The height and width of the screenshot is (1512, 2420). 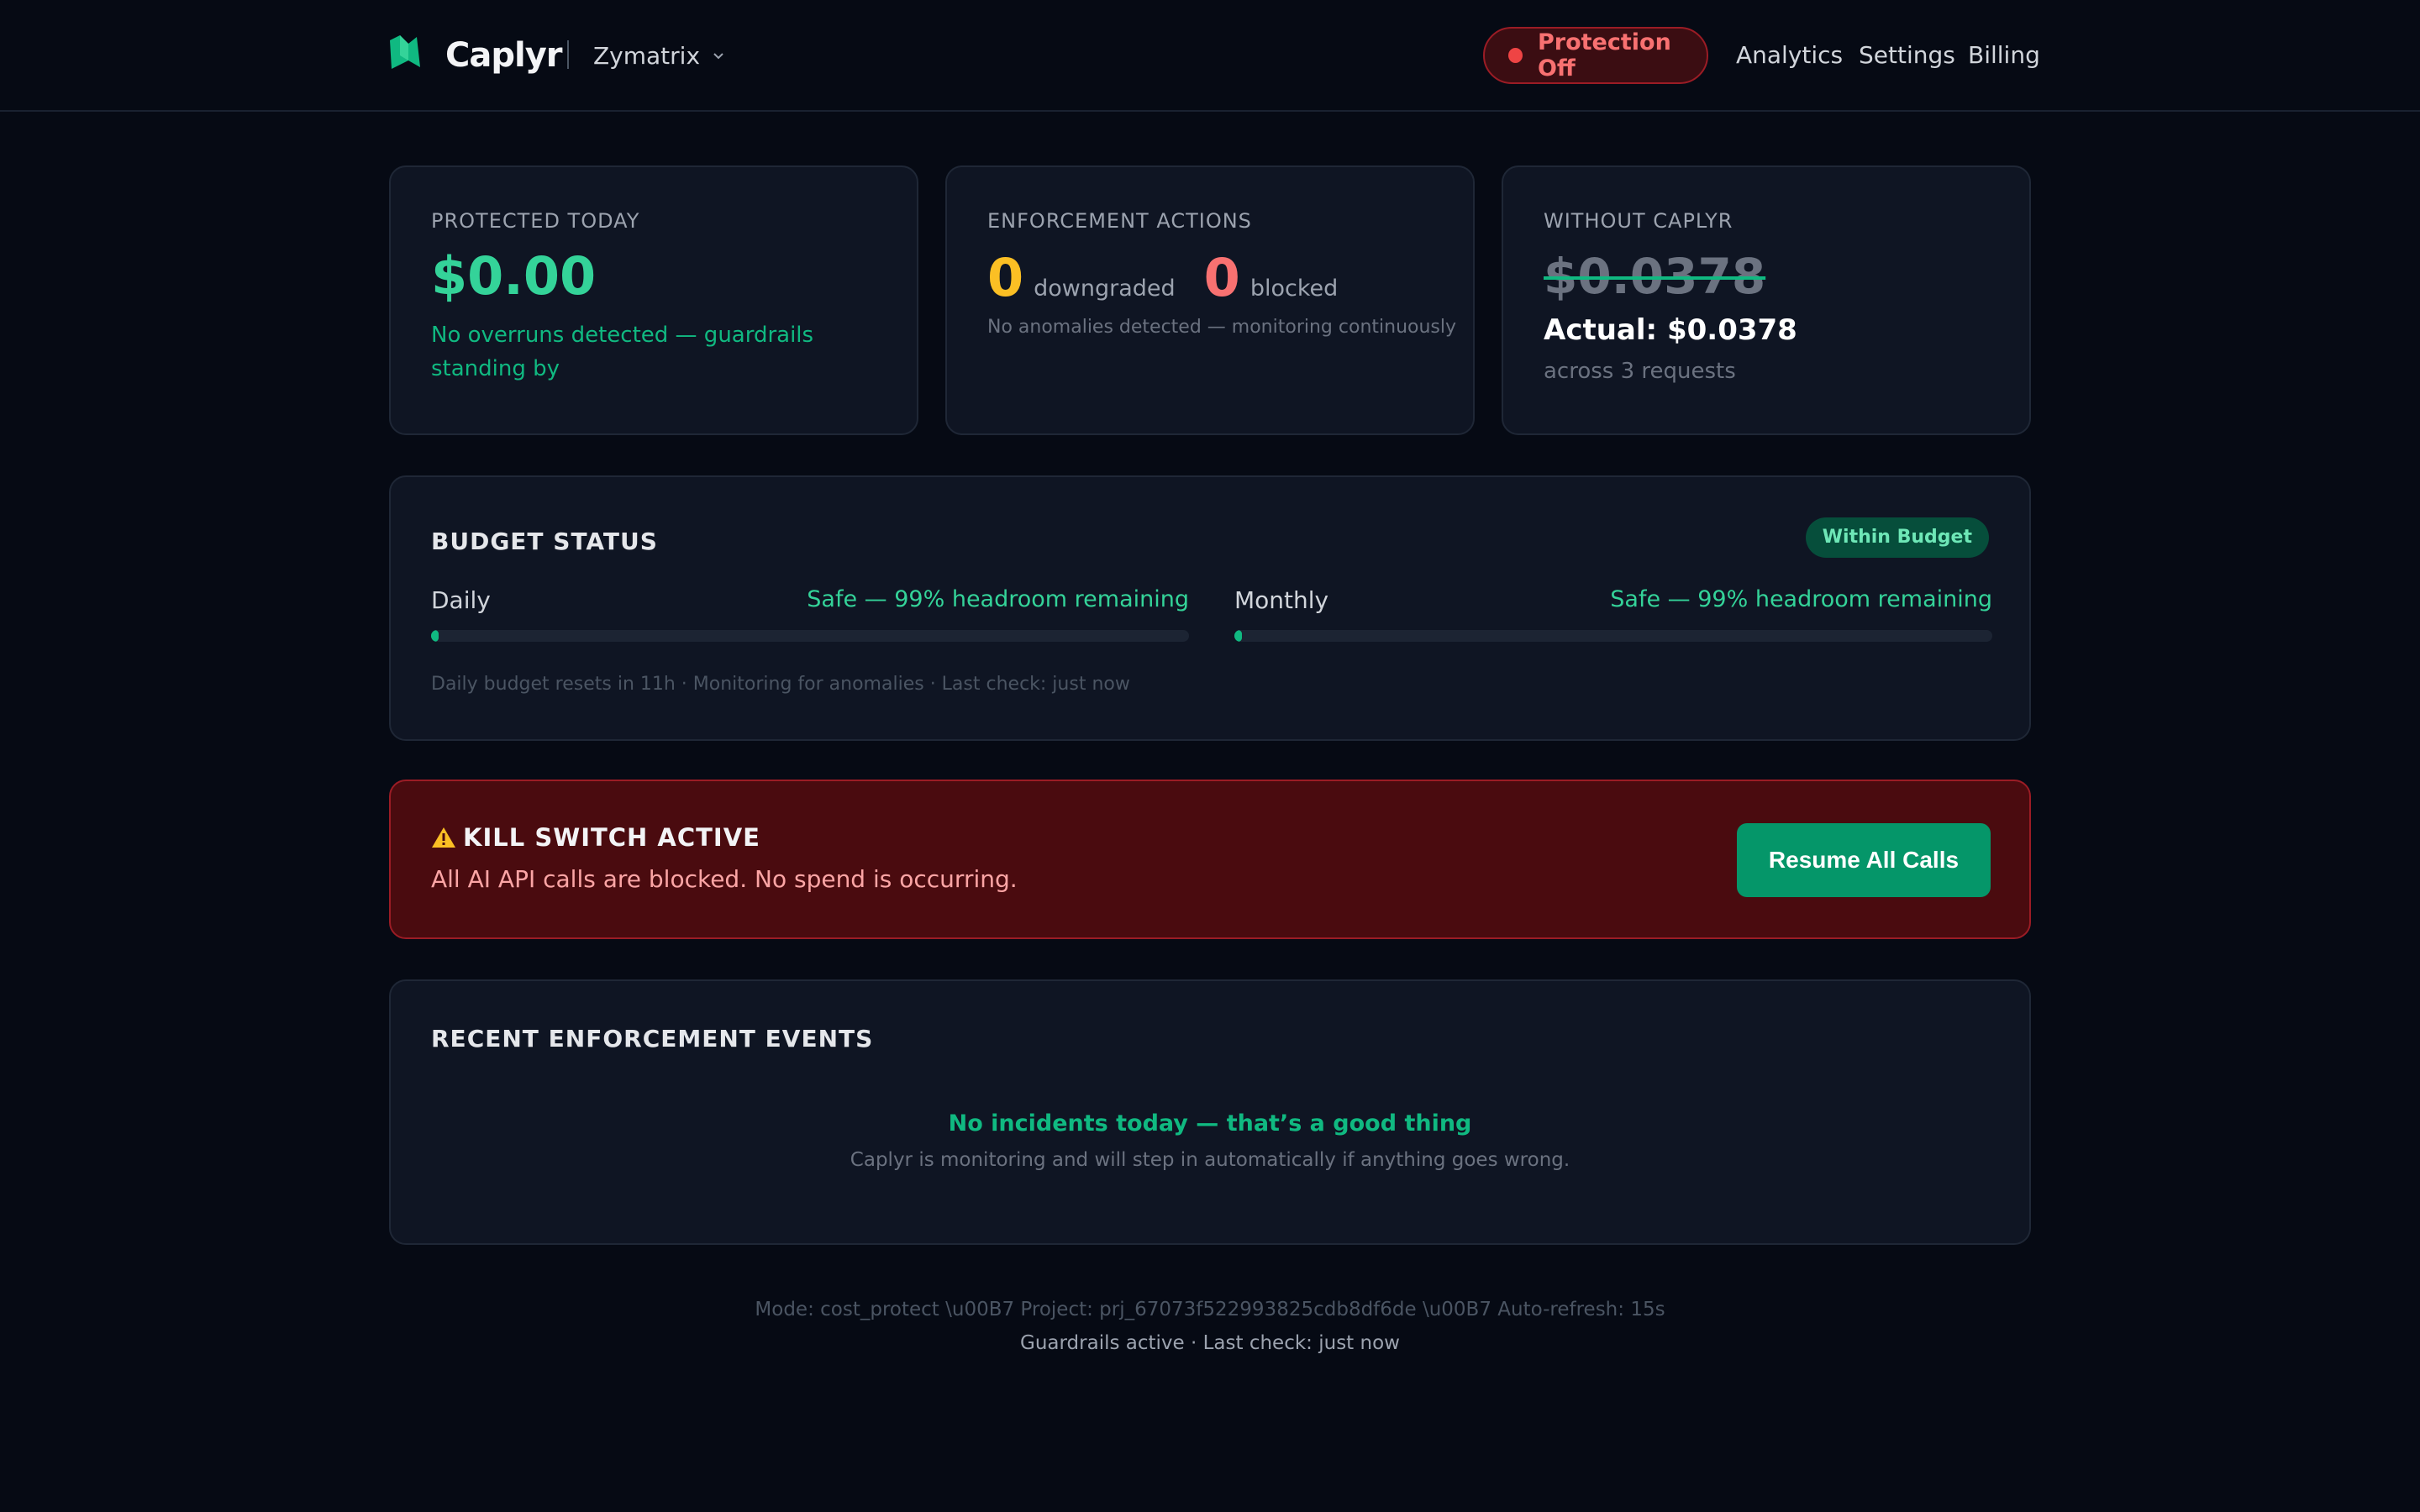 I want to click on without-caplyr-label: WITHOUT CAPLYR, so click(x=1638, y=221).